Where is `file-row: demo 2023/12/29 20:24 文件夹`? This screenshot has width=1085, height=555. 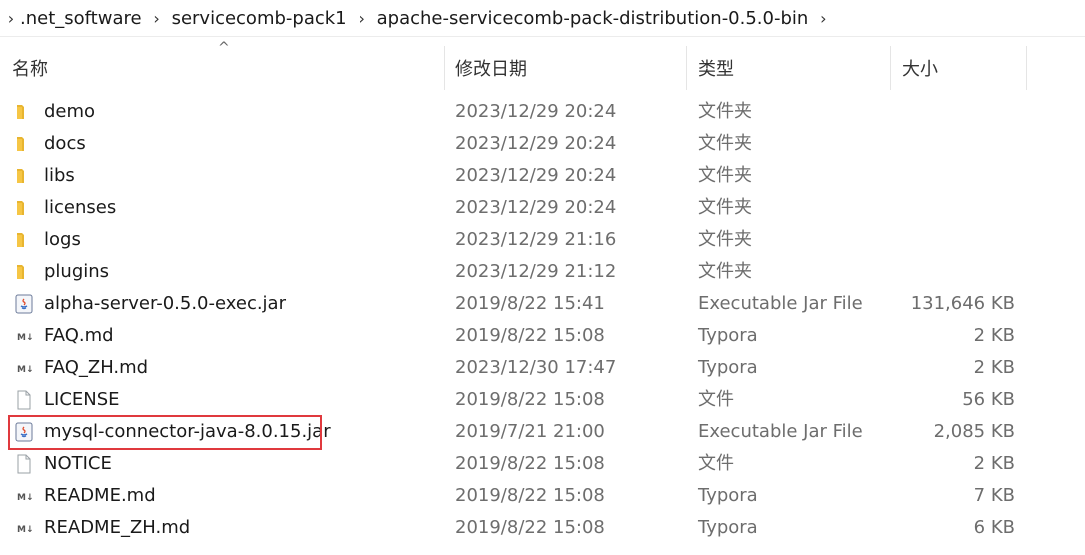 file-row: demo 2023/12/29 20:24 文件夹 is located at coordinates (542, 112).